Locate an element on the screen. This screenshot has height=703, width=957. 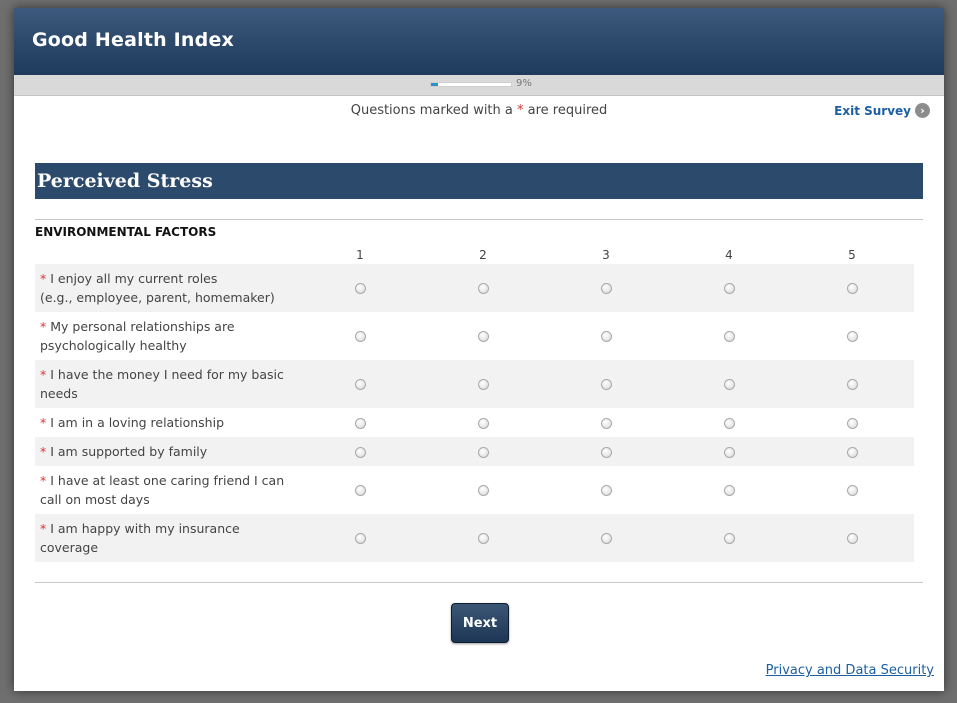
required-note: Questions marked with a * are required is located at coordinates (479, 110).